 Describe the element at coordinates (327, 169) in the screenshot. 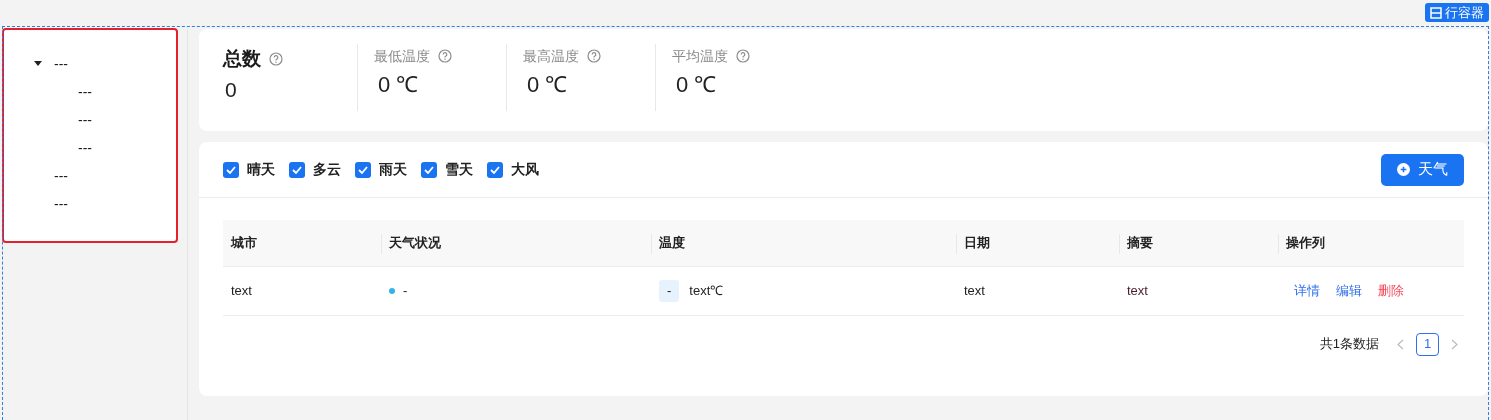

I see `checkbox-label: 多云` at that location.